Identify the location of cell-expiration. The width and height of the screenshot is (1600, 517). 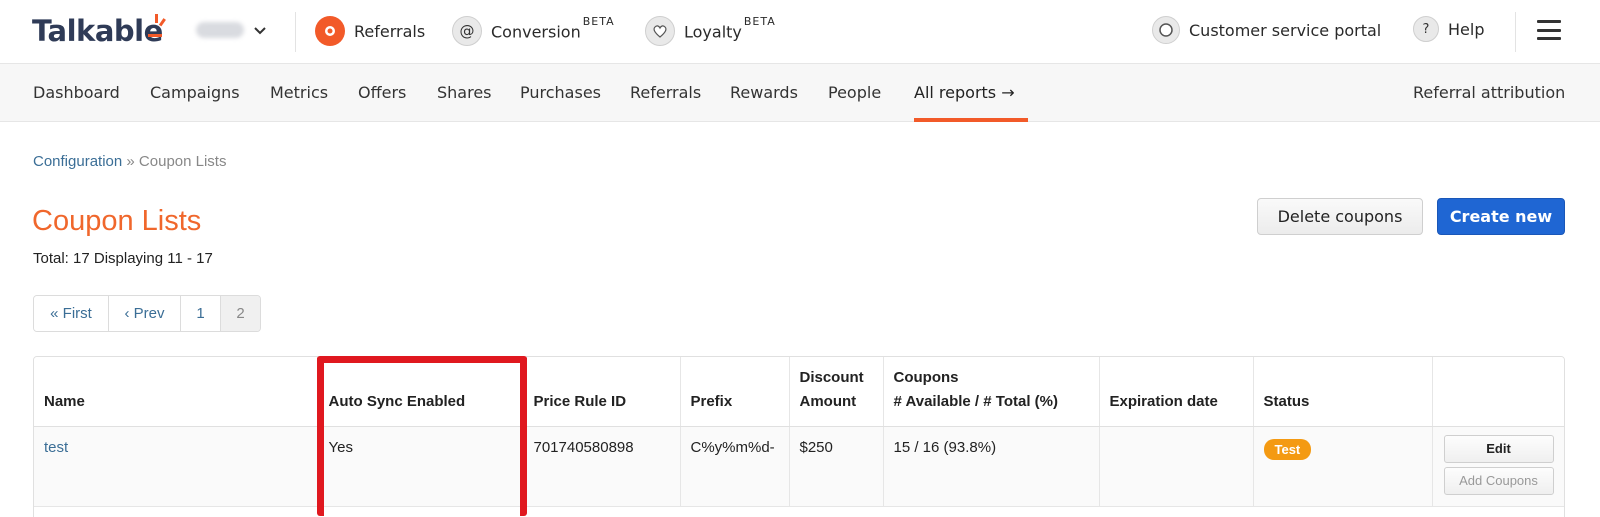
(1176, 466).